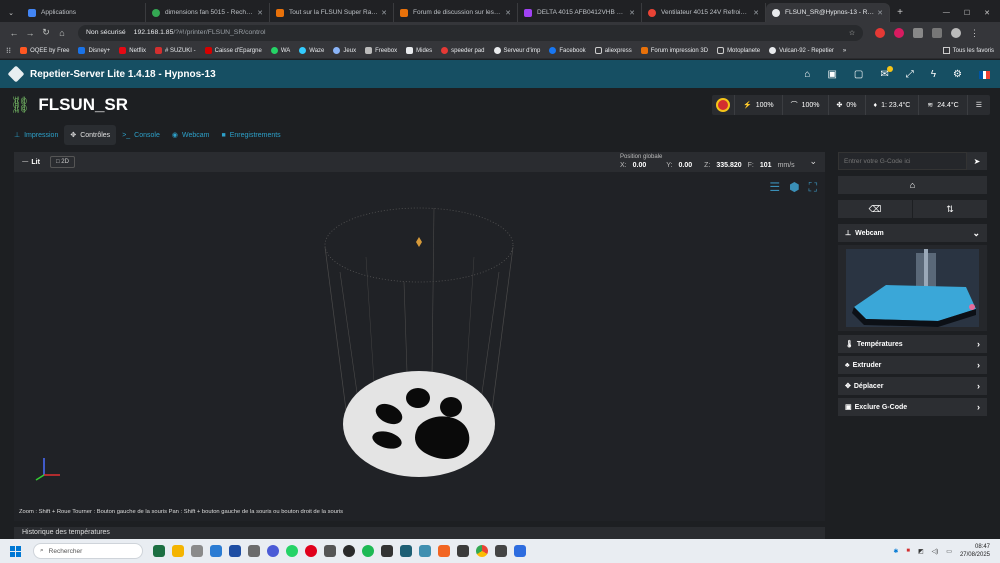  I want to click on snipping-tool-icon, so click(216, 551).